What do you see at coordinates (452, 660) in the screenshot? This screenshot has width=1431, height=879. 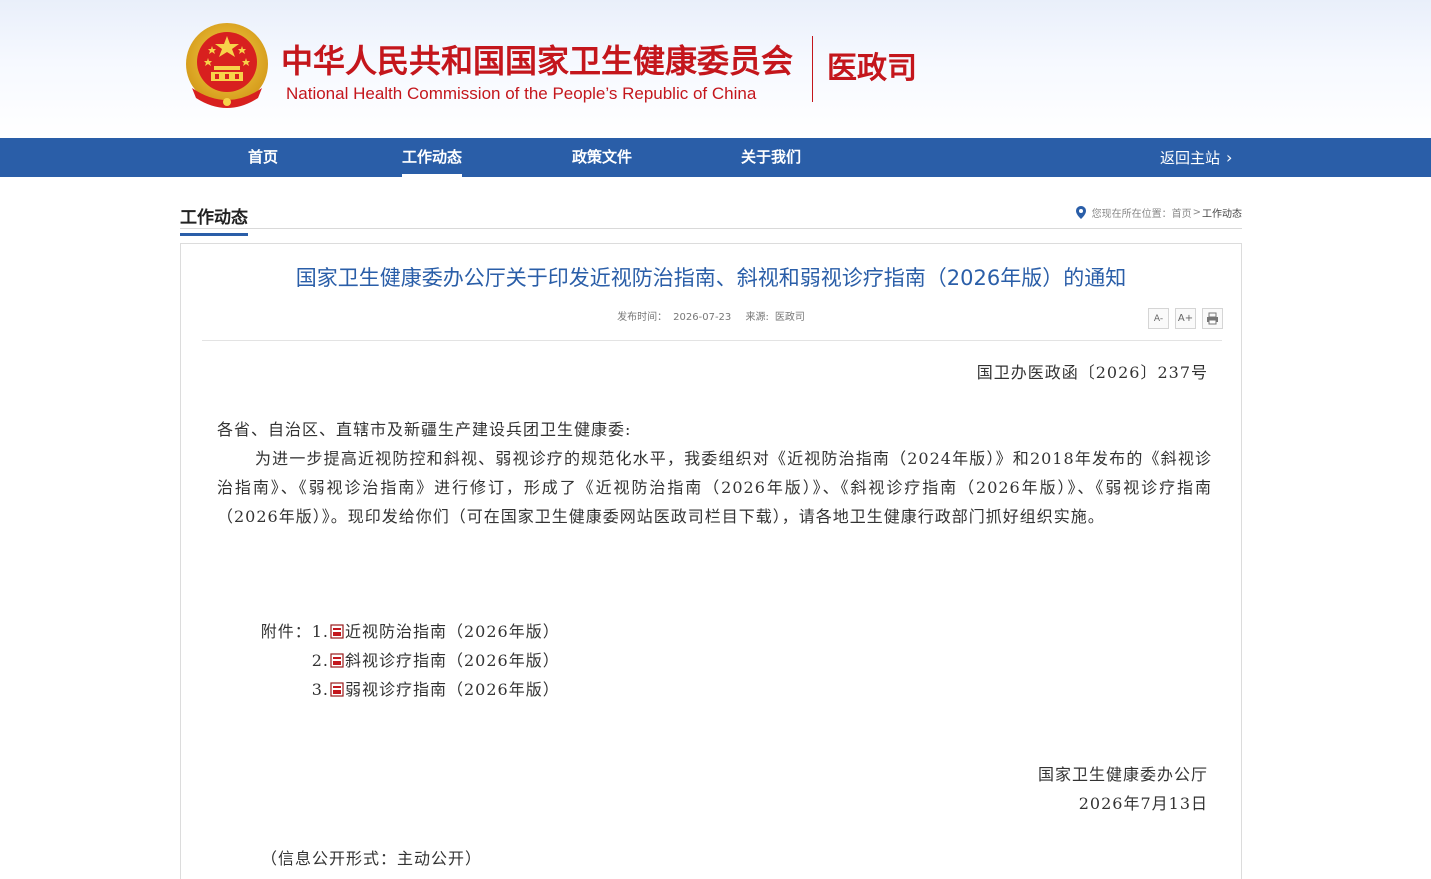 I see `attachment-link: 斜视诊疗指南（2026年版）` at bounding box center [452, 660].